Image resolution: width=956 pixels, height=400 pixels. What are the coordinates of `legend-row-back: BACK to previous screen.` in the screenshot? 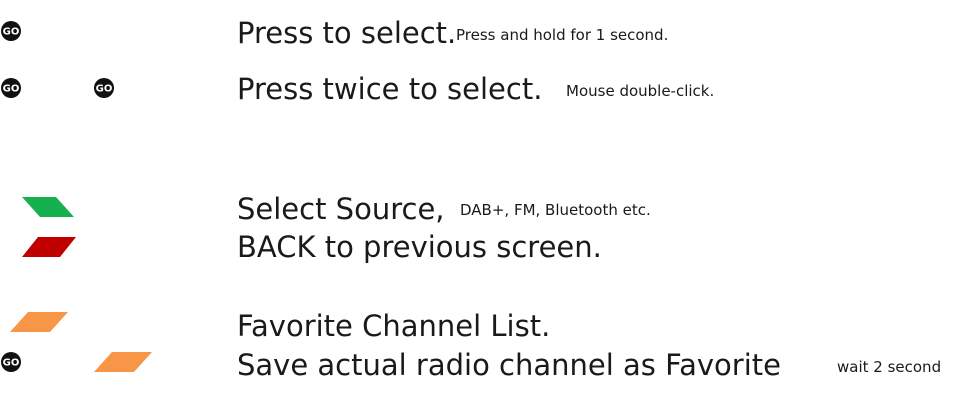 It's located at (478, 245).